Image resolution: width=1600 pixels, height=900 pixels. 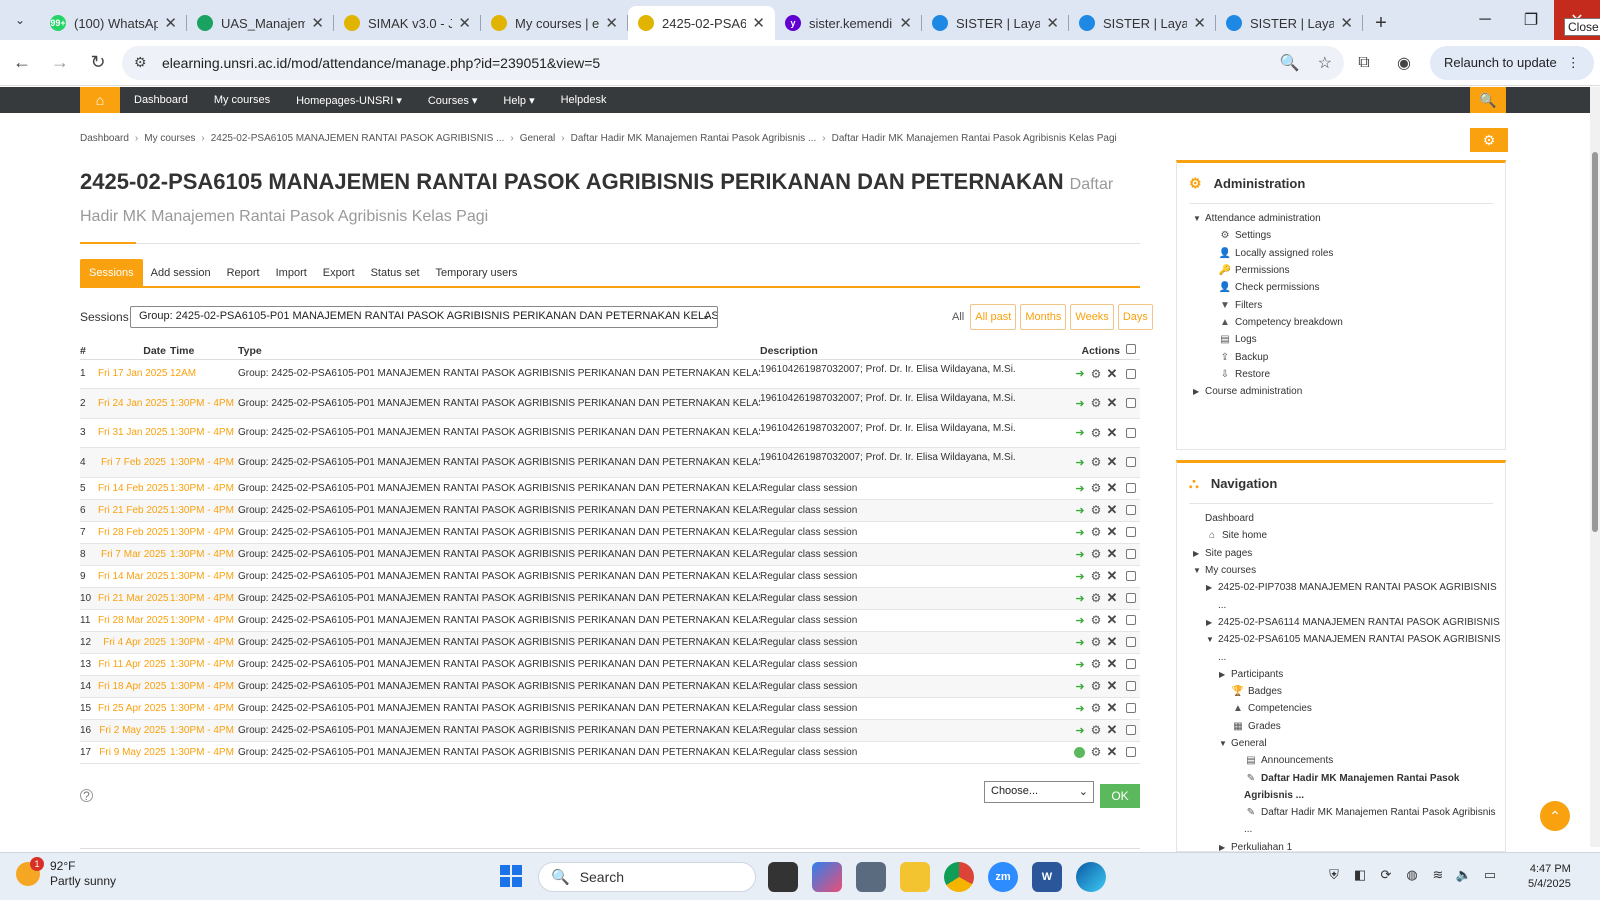 What do you see at coordinates (1349, 339) in the screenshot?
I see `tree-item: ▤ Logs` at bounding box center [1349, 339].